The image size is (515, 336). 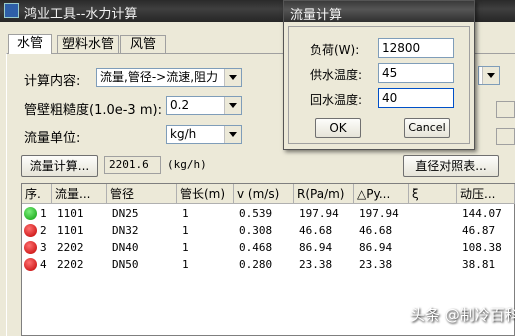 What do you see at coordinates (142, 194) in the screenshot?
I see `col-header-diameter: 管径` at bounding box center [142, 194].